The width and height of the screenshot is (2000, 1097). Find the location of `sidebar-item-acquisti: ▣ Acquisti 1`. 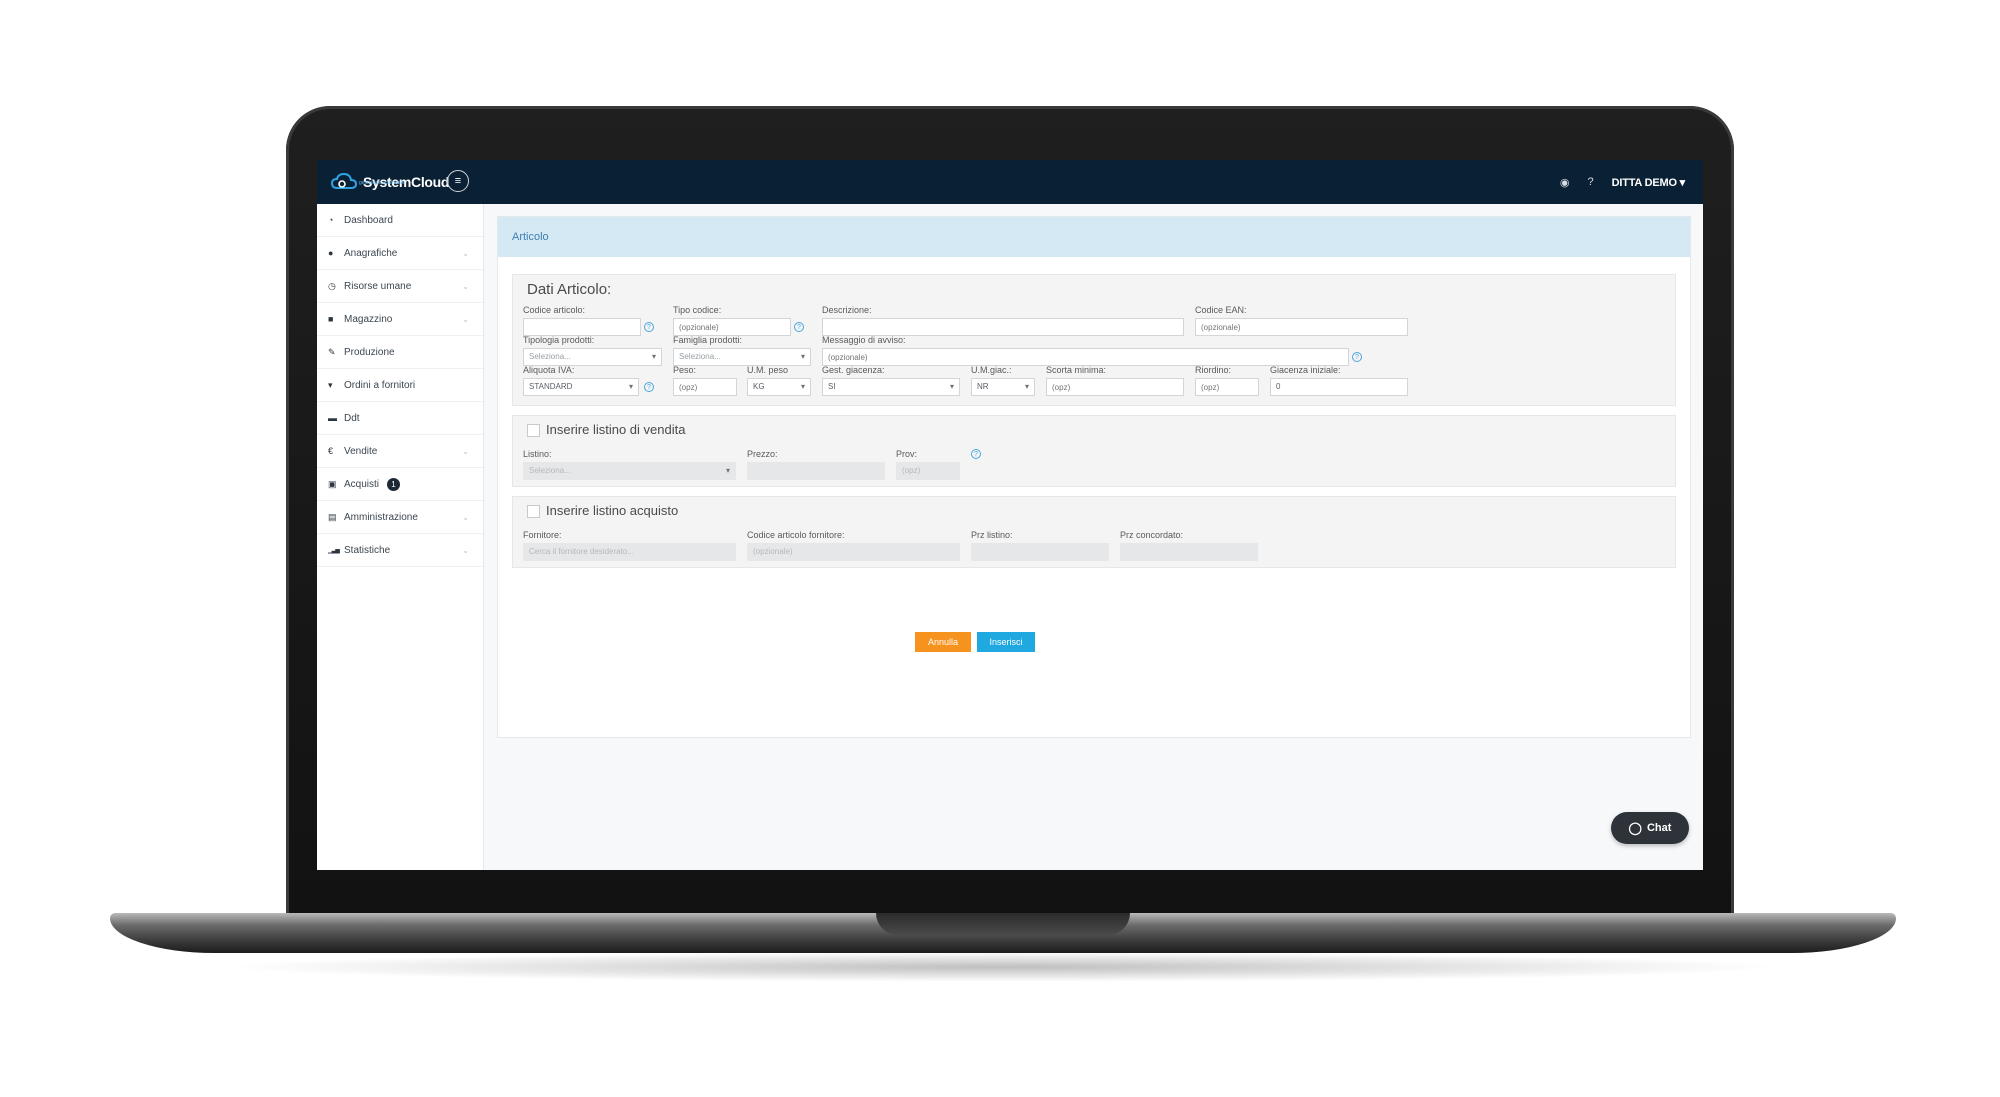

sidebar-item-acquisti: ▣ Acquisti 1 is located at coordinates (400, 484).